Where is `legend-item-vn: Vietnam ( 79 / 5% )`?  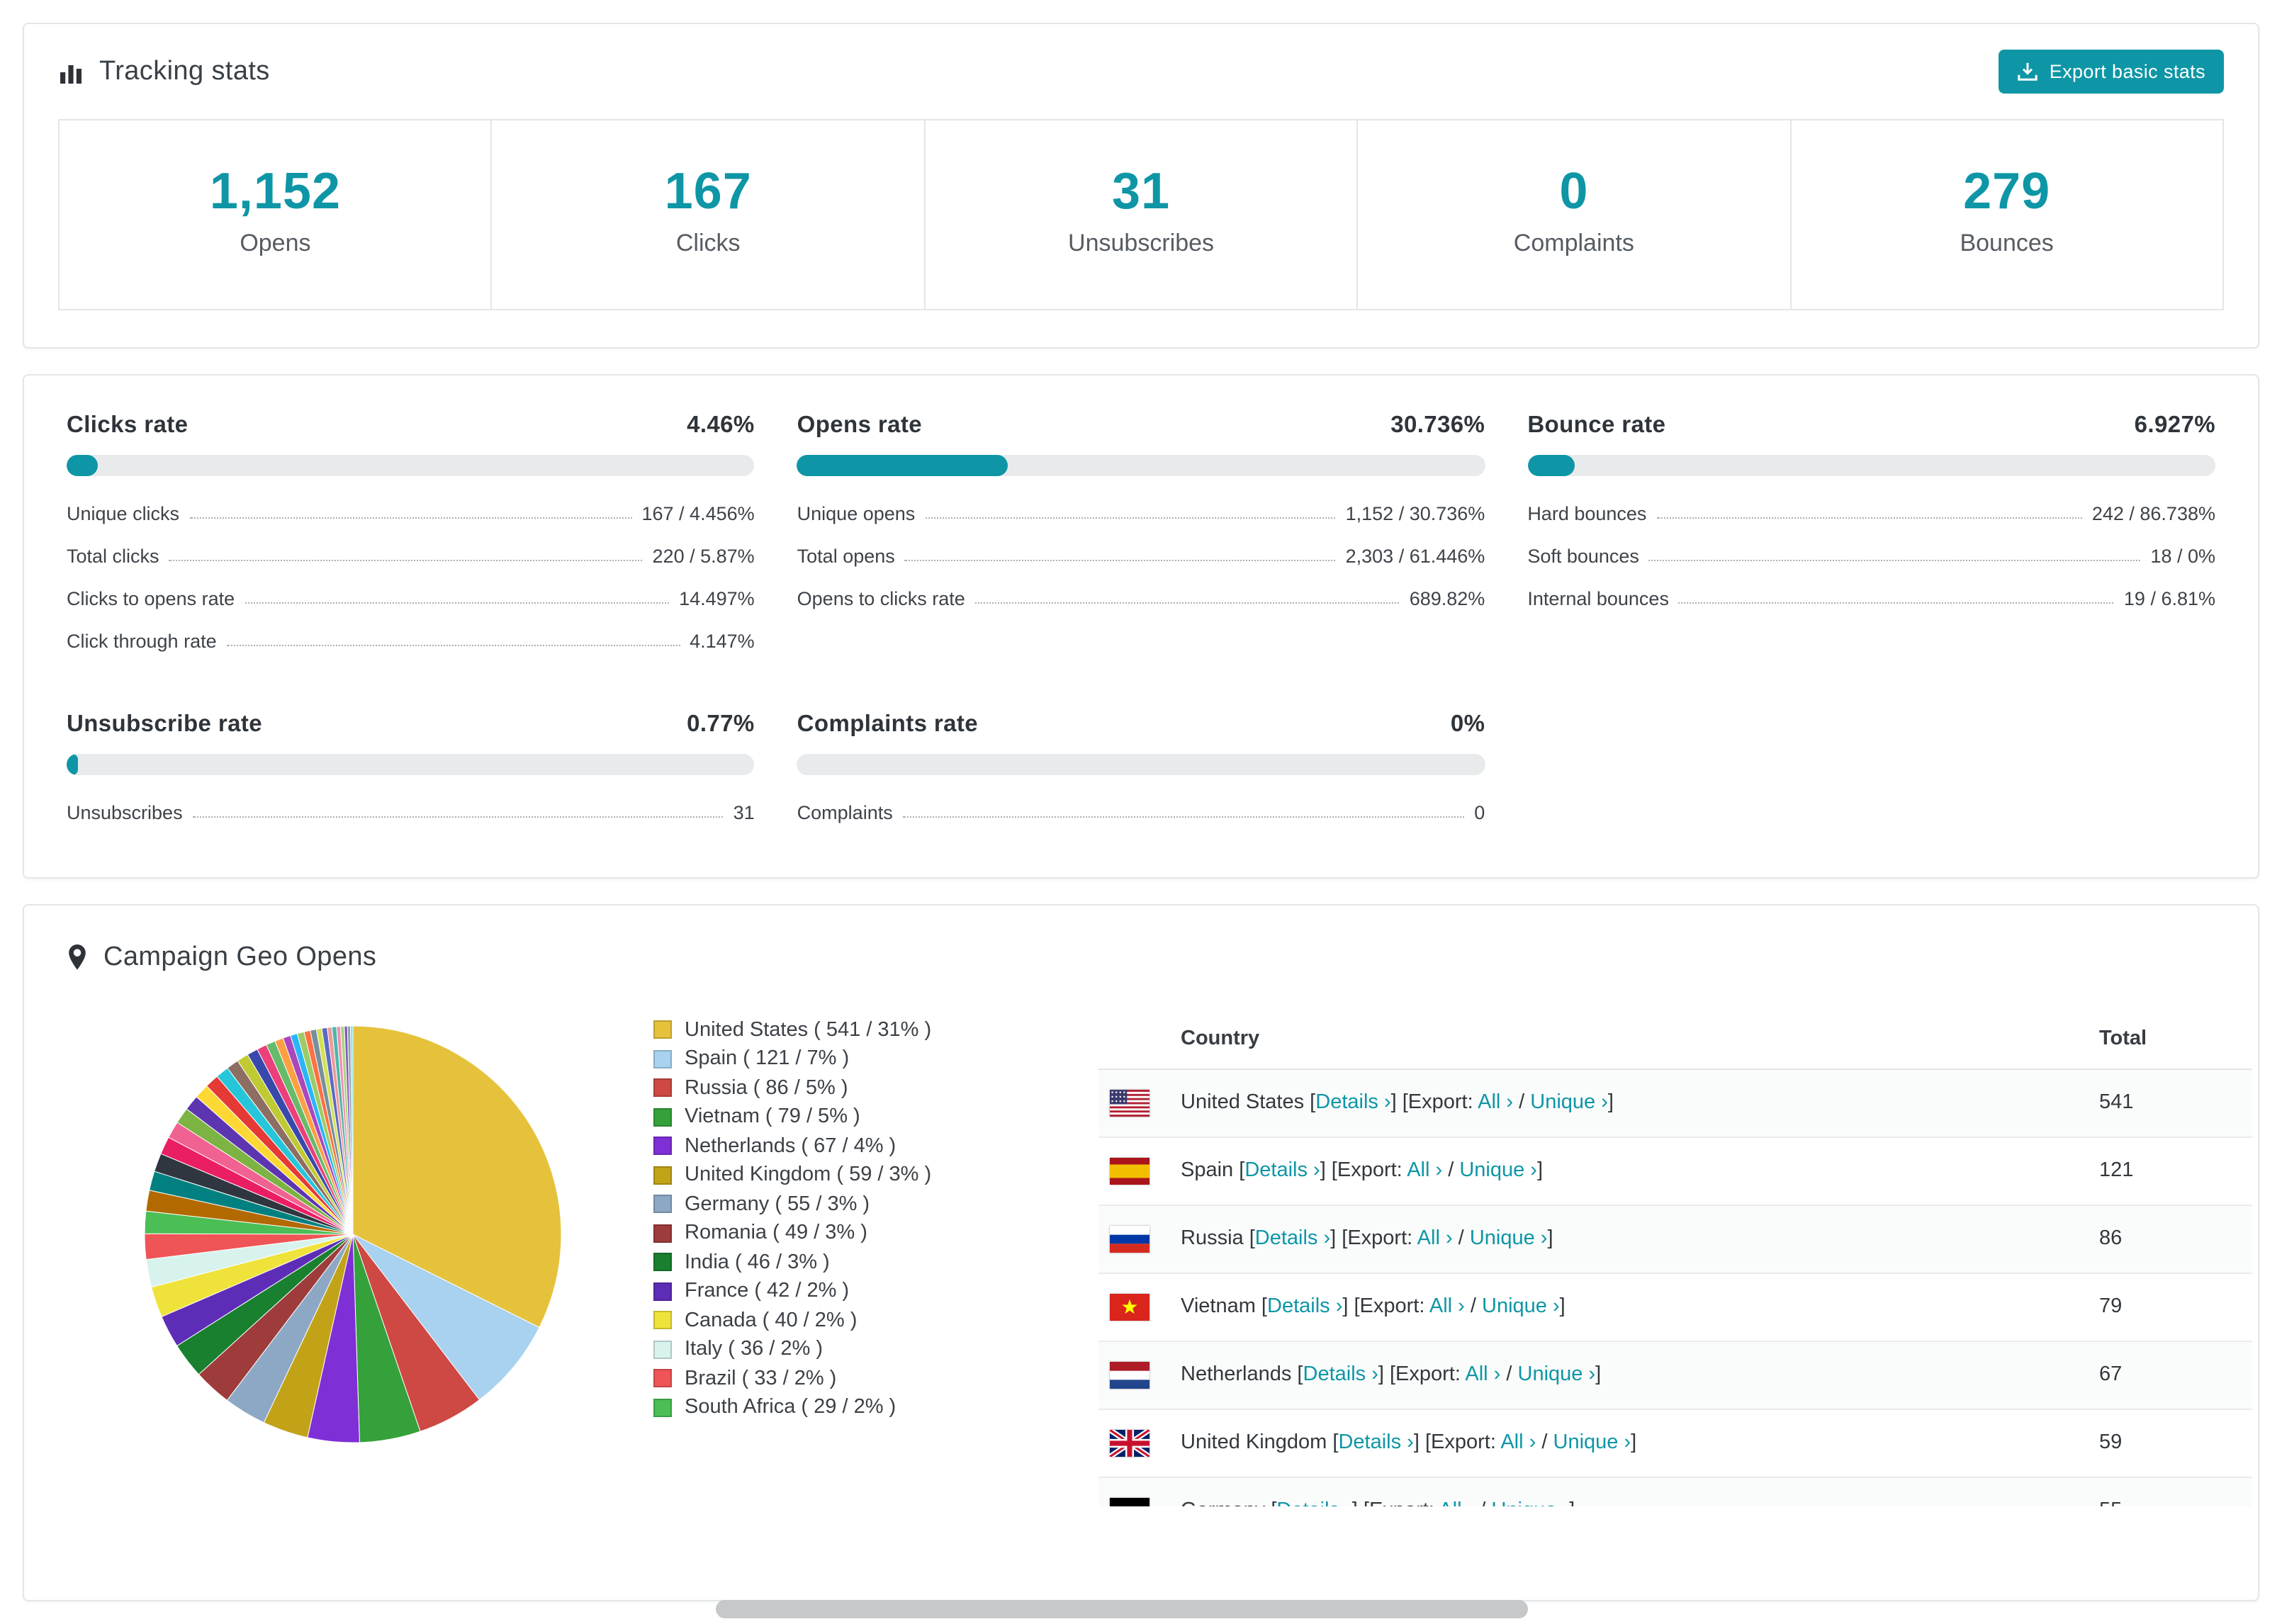 legend-item-vn: Vietnam ( 79 / 5% ) is located at coordinates (856, 1117).